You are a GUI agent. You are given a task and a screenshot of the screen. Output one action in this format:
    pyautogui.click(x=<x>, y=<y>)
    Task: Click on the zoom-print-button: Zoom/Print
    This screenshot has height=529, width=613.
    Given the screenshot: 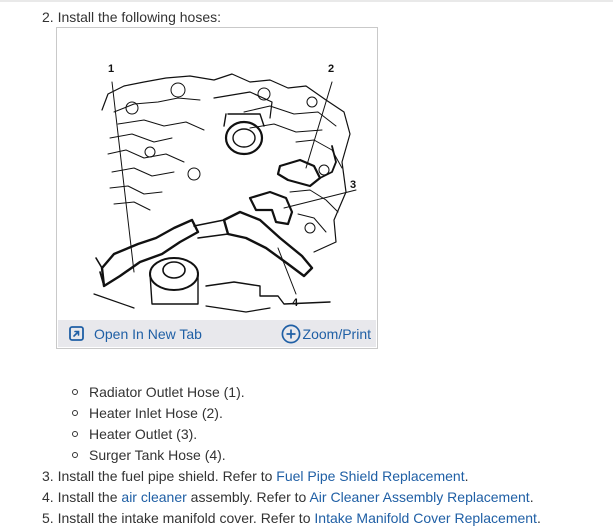 What is the action you would take?
    pyautogui.click(x=326, y=333)
    